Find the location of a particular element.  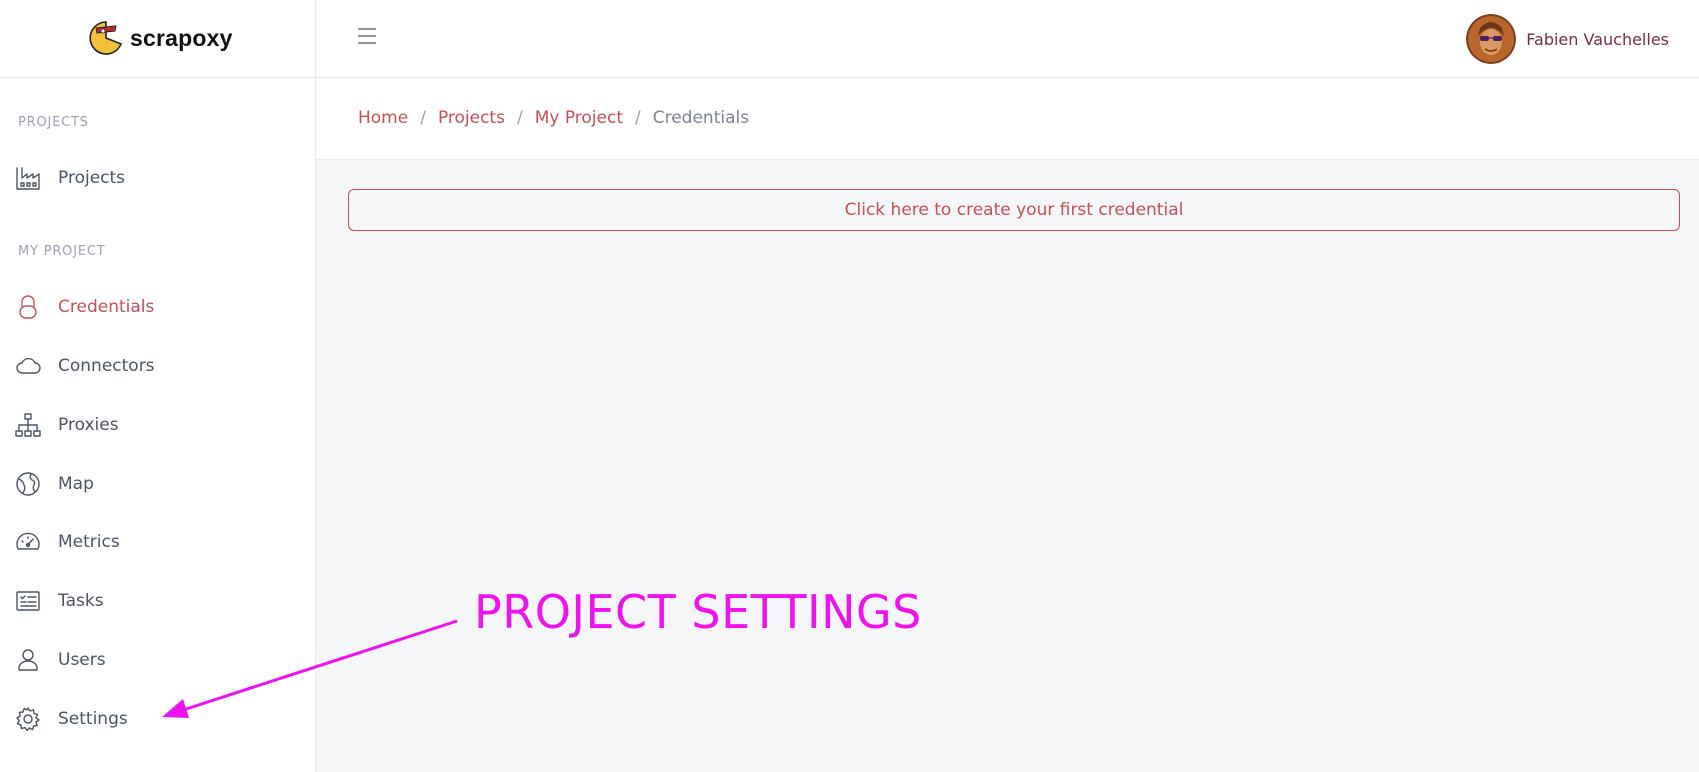

sidebar-item-proxies: Proxies is located at coordinates (66, 425).